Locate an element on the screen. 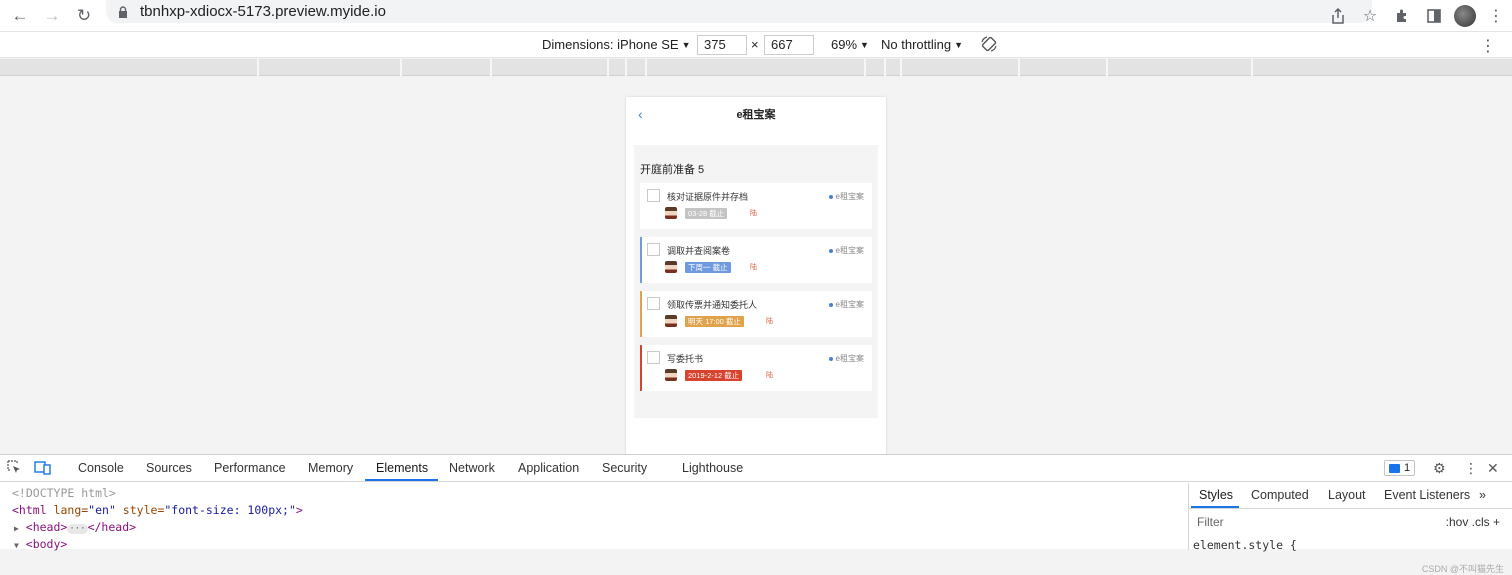 The width and height of the screenshot is (1512, 575). styles-tab-bar: Styles Computed Layout Event Listeners » is located at coordinates (1350, 496).